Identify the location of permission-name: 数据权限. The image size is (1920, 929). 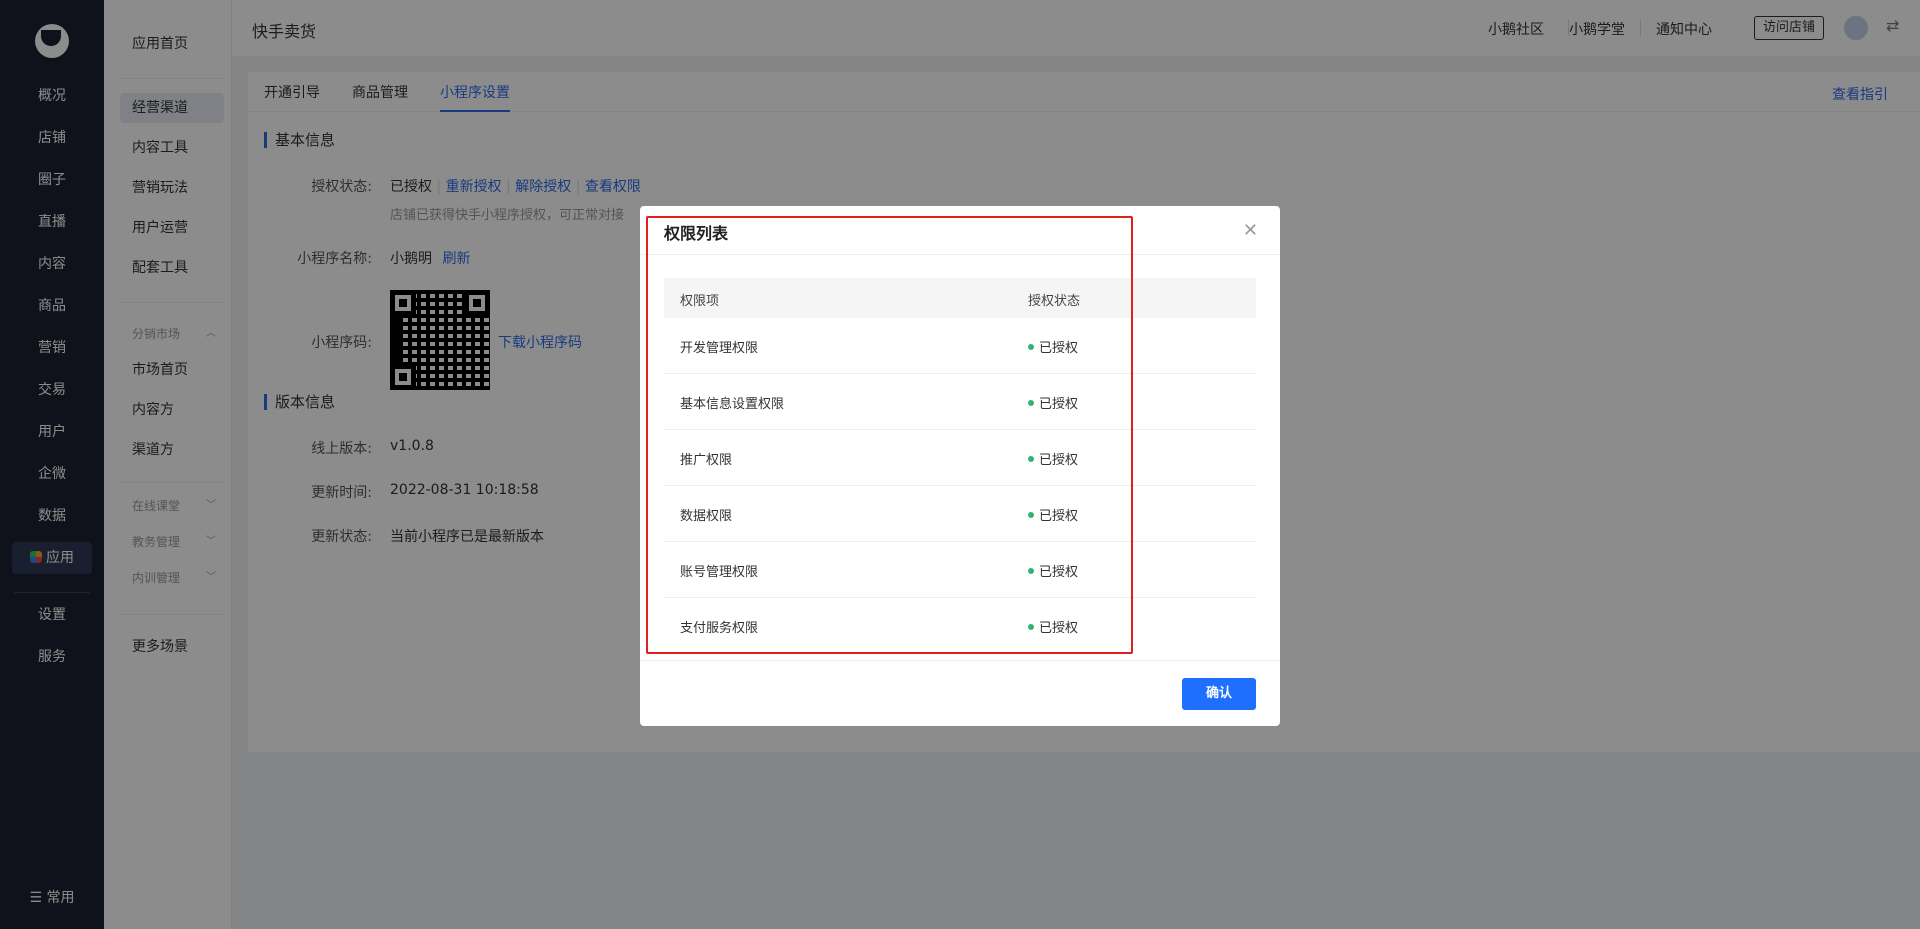
(706, 516).